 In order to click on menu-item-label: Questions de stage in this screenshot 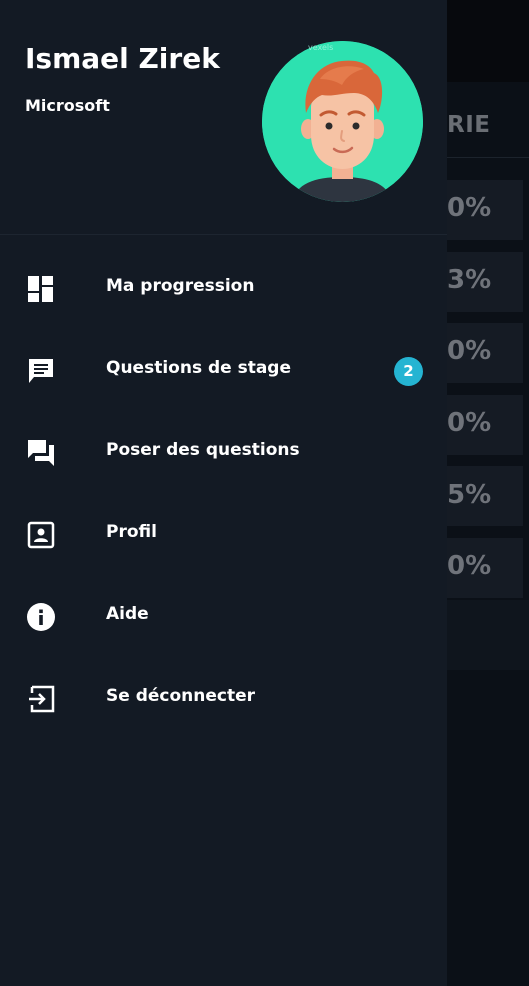, I will do `click(199, 368)`.